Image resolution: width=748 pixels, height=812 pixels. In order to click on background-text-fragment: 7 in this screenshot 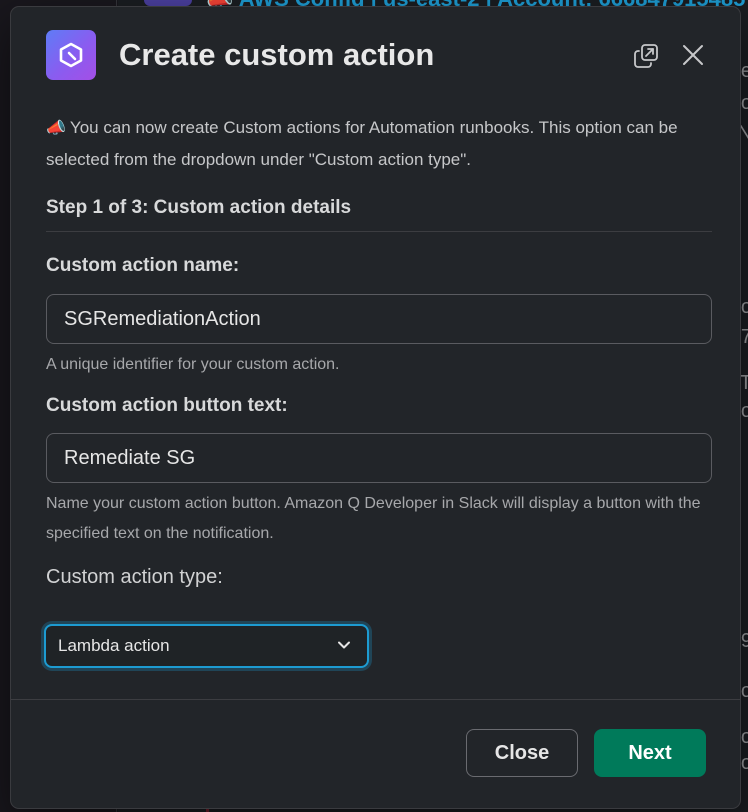, I will do `click(744, 337)`.